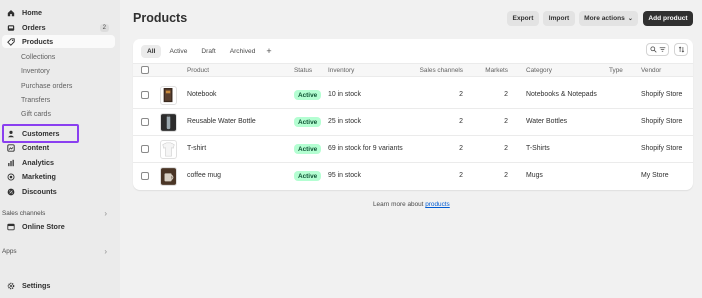 The image size is (702, 298). I want to click on content-icon, so click(10, 147).